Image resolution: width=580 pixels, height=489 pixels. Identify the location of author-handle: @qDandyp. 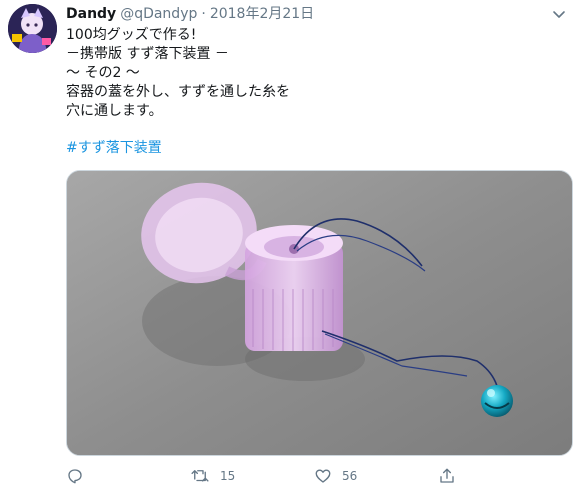
(158, 14).